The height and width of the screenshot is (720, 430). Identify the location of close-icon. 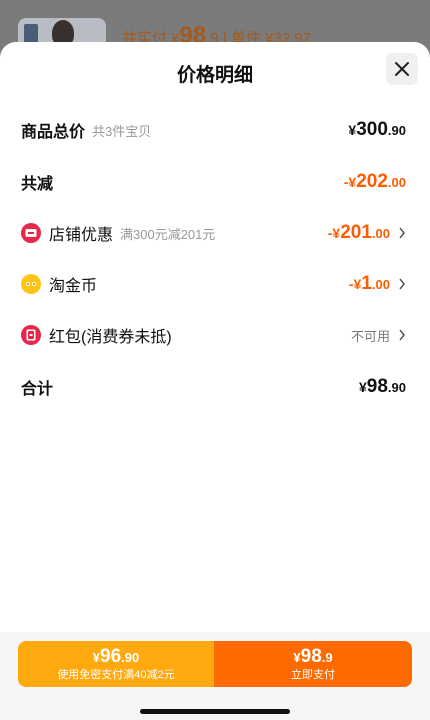
(402, 69).